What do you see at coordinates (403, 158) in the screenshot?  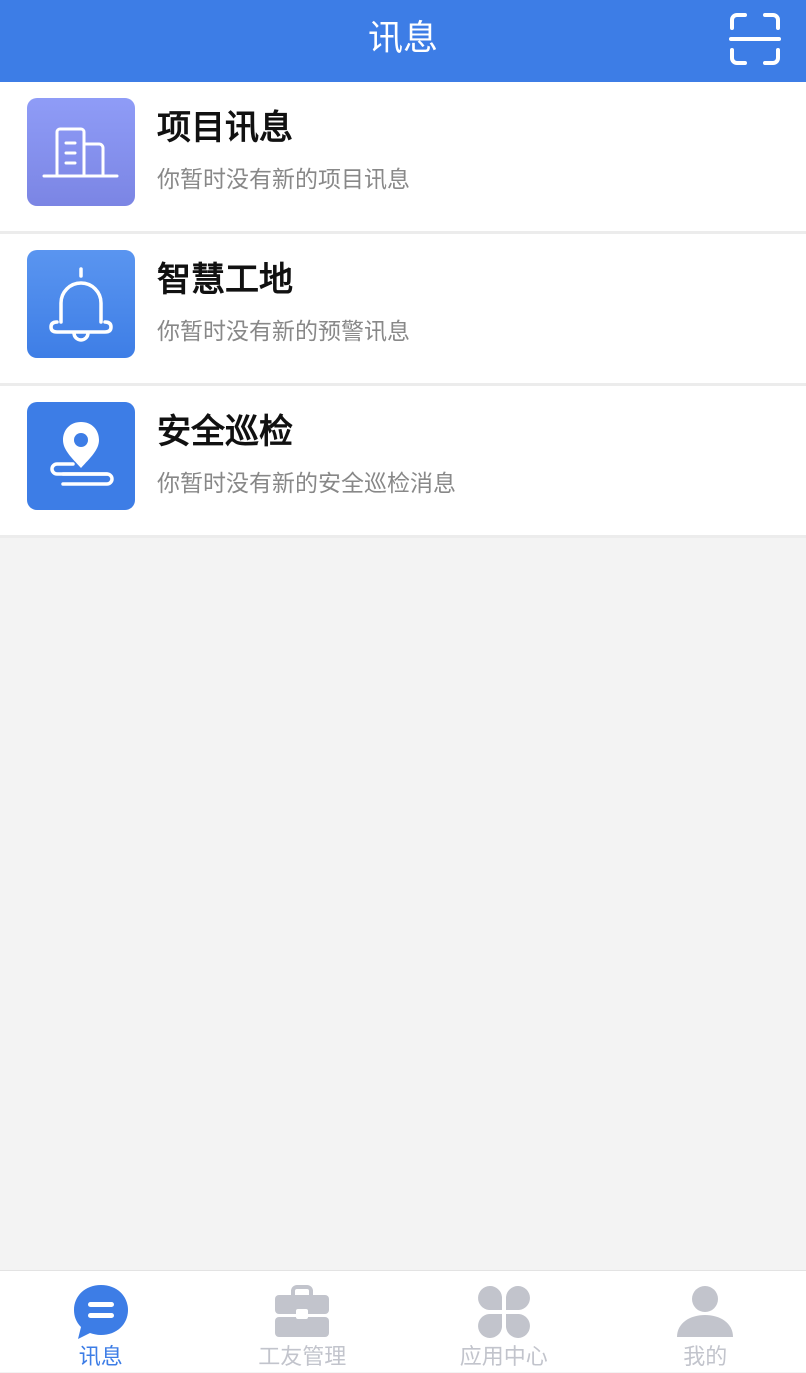 I see `message-item-project: 项目讯息 你暂时没有新的项目讯息` at bounding box center [403, 158].